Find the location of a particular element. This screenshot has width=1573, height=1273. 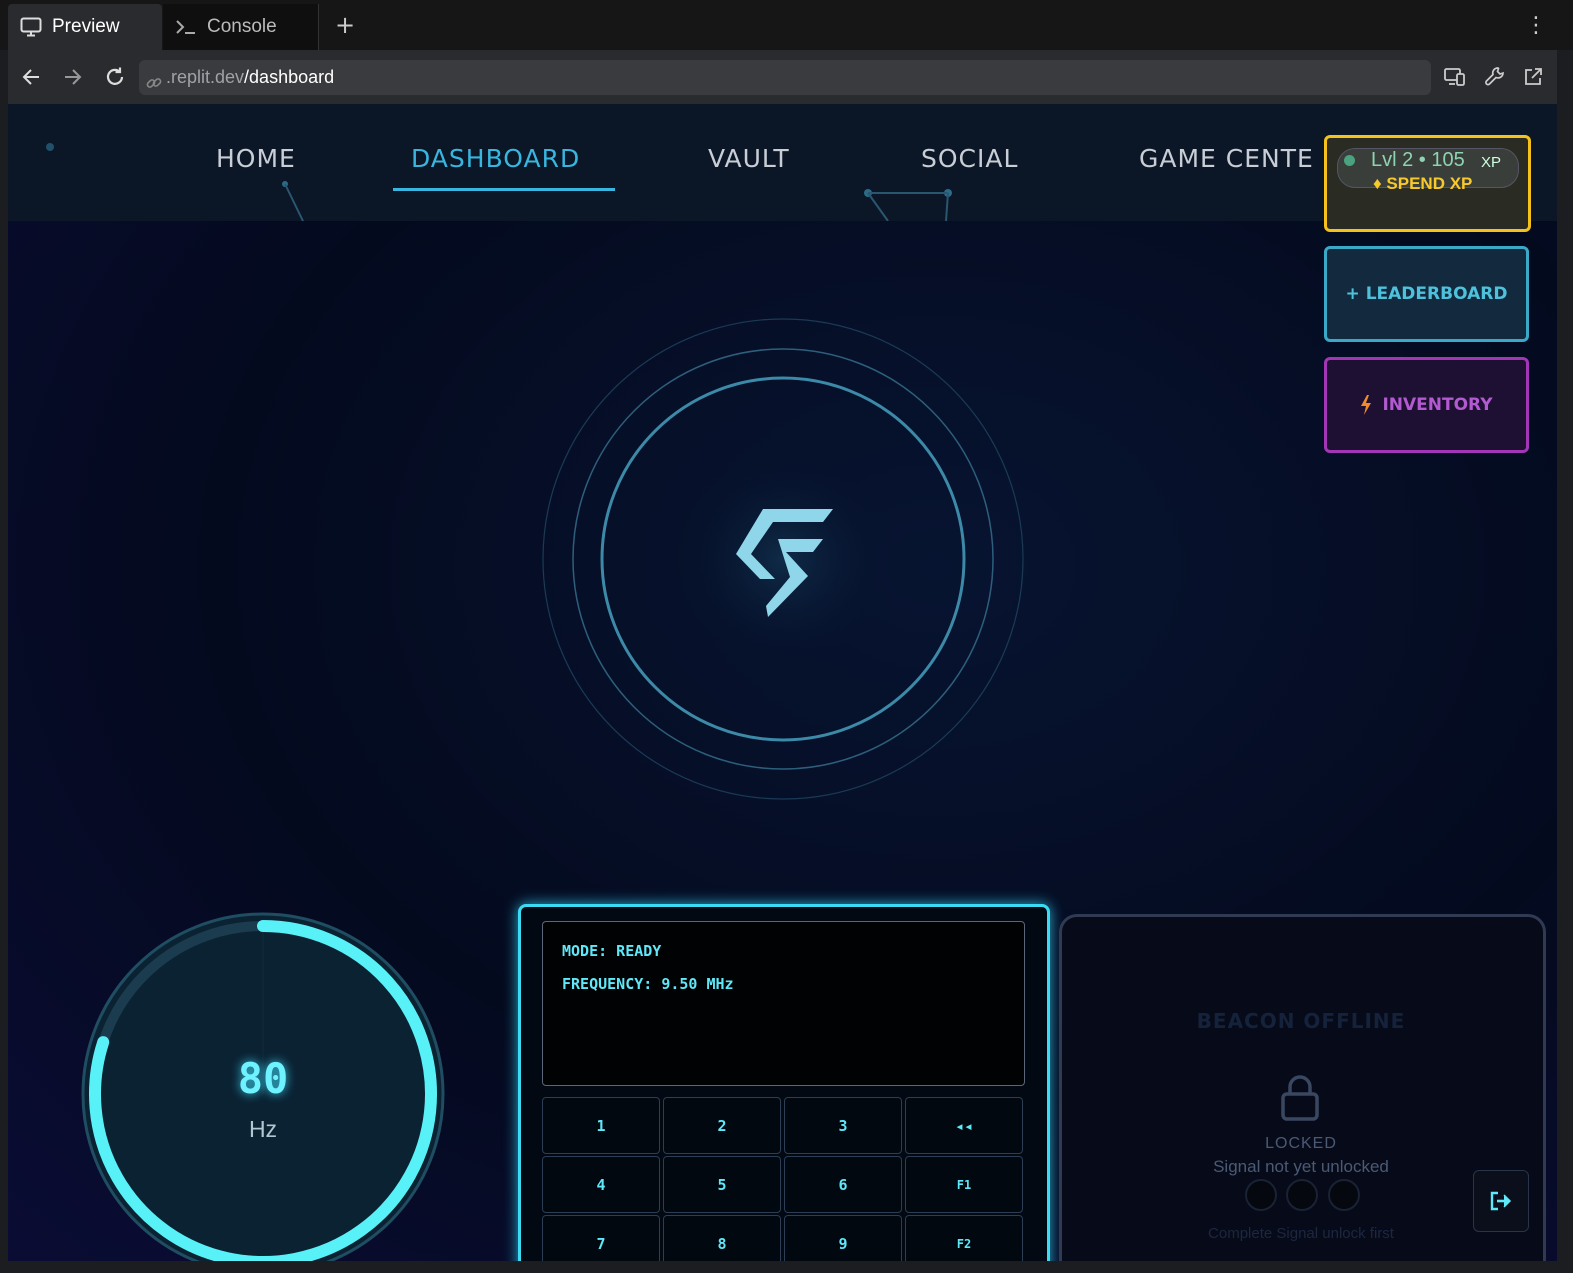

monitor-icon is located at coordinates (31, 27).